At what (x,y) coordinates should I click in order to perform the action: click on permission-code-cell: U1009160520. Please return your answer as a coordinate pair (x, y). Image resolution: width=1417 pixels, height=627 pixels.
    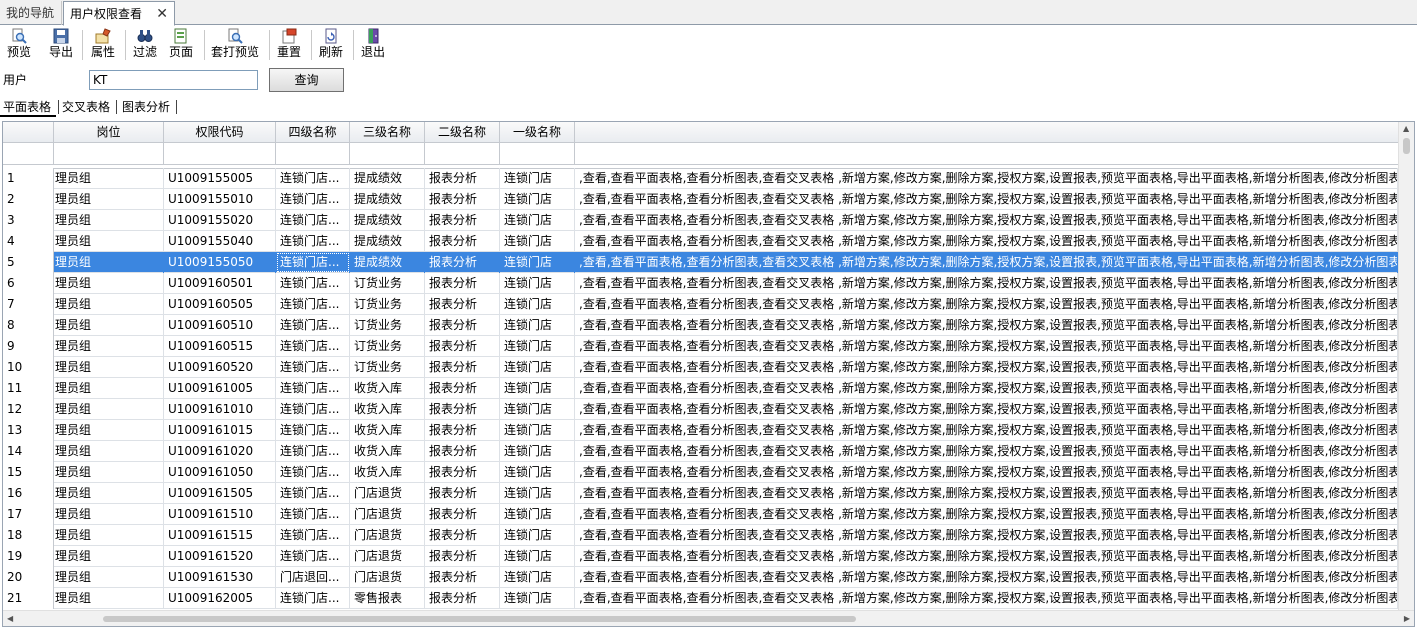
    Looking at the image, I should click on (220, 367).